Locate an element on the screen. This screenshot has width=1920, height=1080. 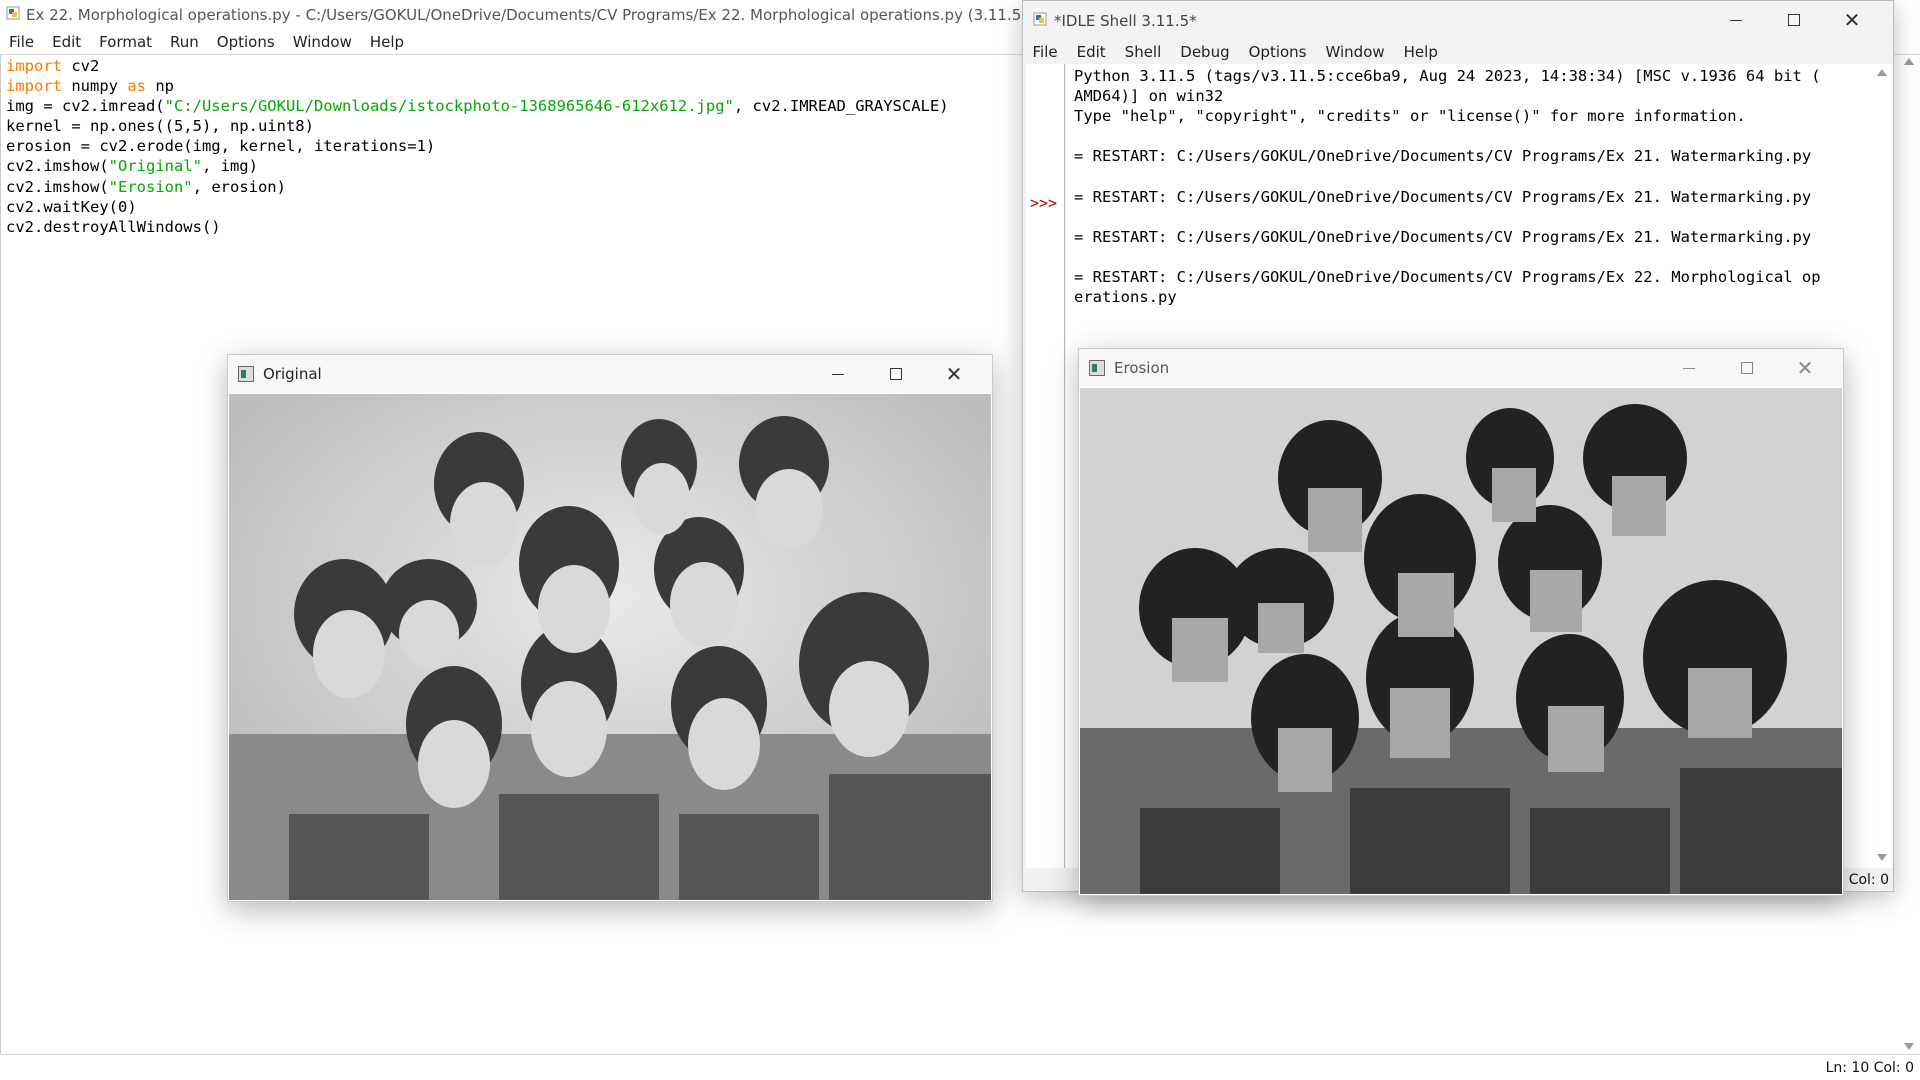
shell-title-bar: *IDLE Shell 3.11.5* ✕ is located at coordinates (1458, 21).